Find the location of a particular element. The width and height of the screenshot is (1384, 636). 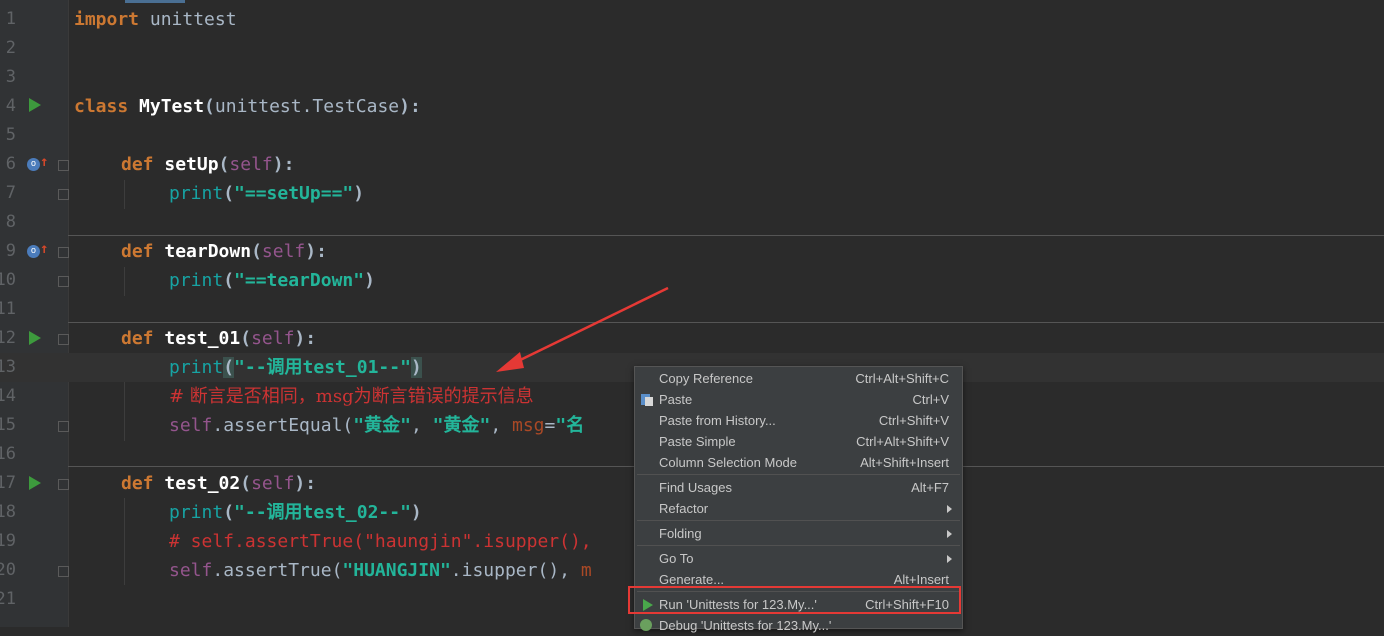

line-number: 5 is located at coordinates (10, 135).